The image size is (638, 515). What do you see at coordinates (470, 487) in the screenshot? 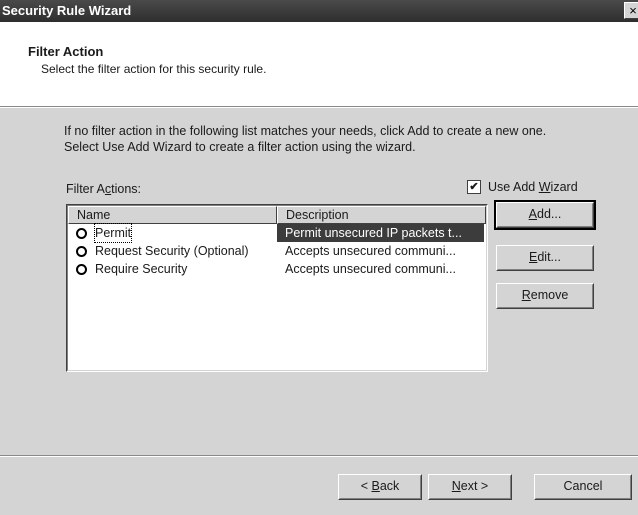
I see `next-button: Next >` at bounding box center [470, 487].